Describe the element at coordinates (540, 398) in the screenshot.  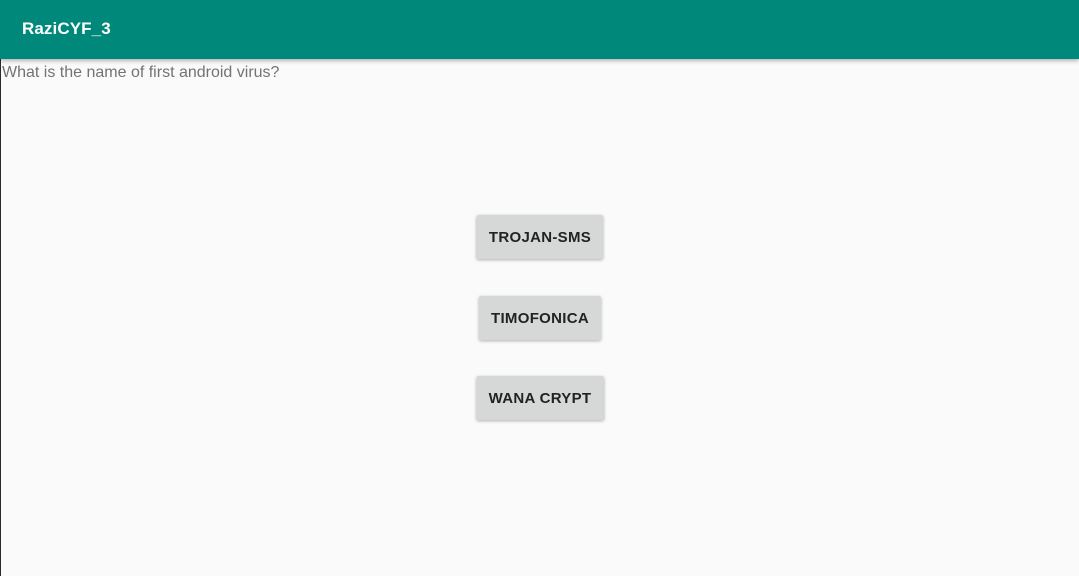
I see `answer-button-wana-crypt: WANA CRYPT` at that location.